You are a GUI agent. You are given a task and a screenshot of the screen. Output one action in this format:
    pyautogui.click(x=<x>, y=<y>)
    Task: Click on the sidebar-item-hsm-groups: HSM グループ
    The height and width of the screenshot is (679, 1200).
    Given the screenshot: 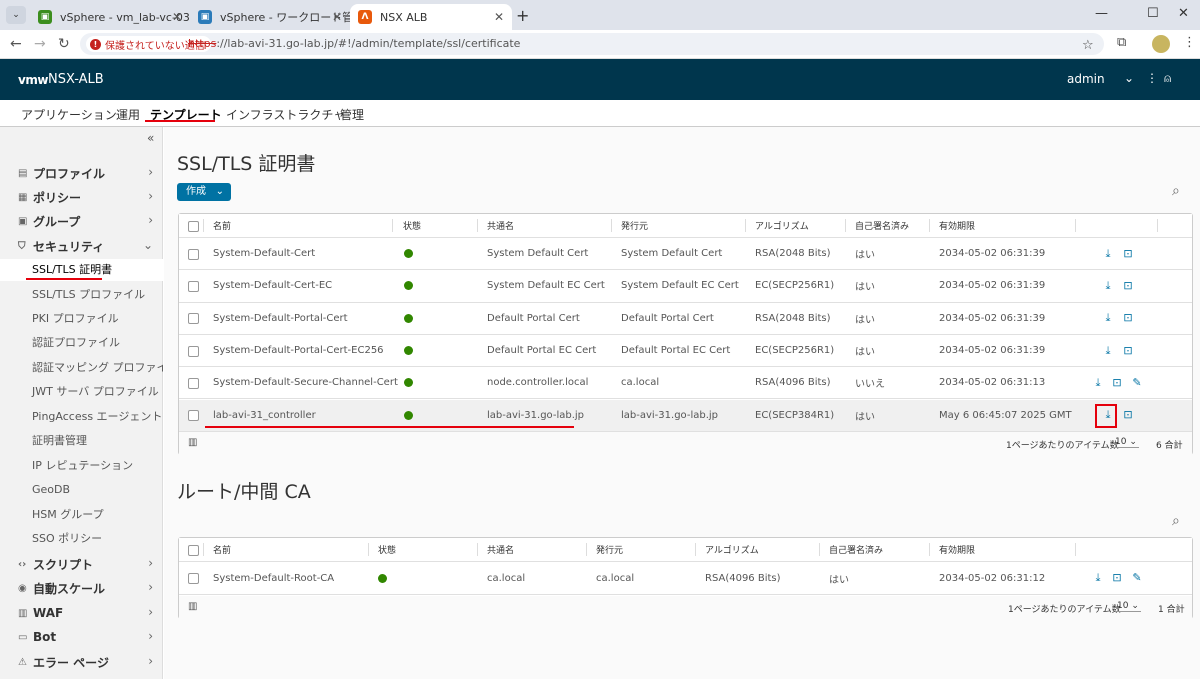 What is the action you would take?
    pyautogui.click(x=81, y=515)
    